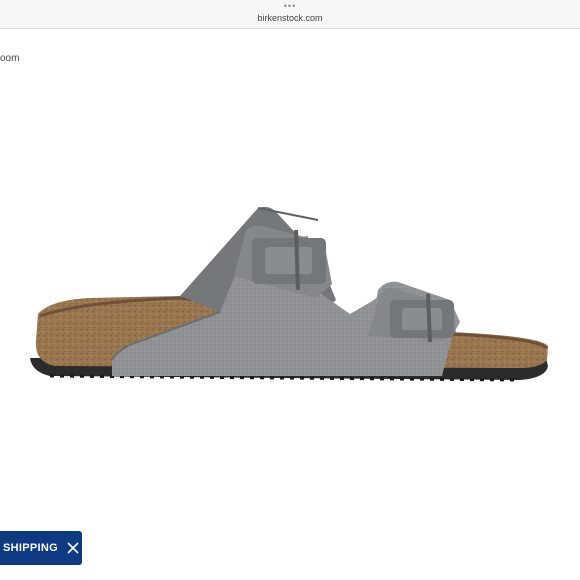 The height and width of the screenshot is (580, 580). I want to click on shipping-label: SHIPPING, so click(30, 548).